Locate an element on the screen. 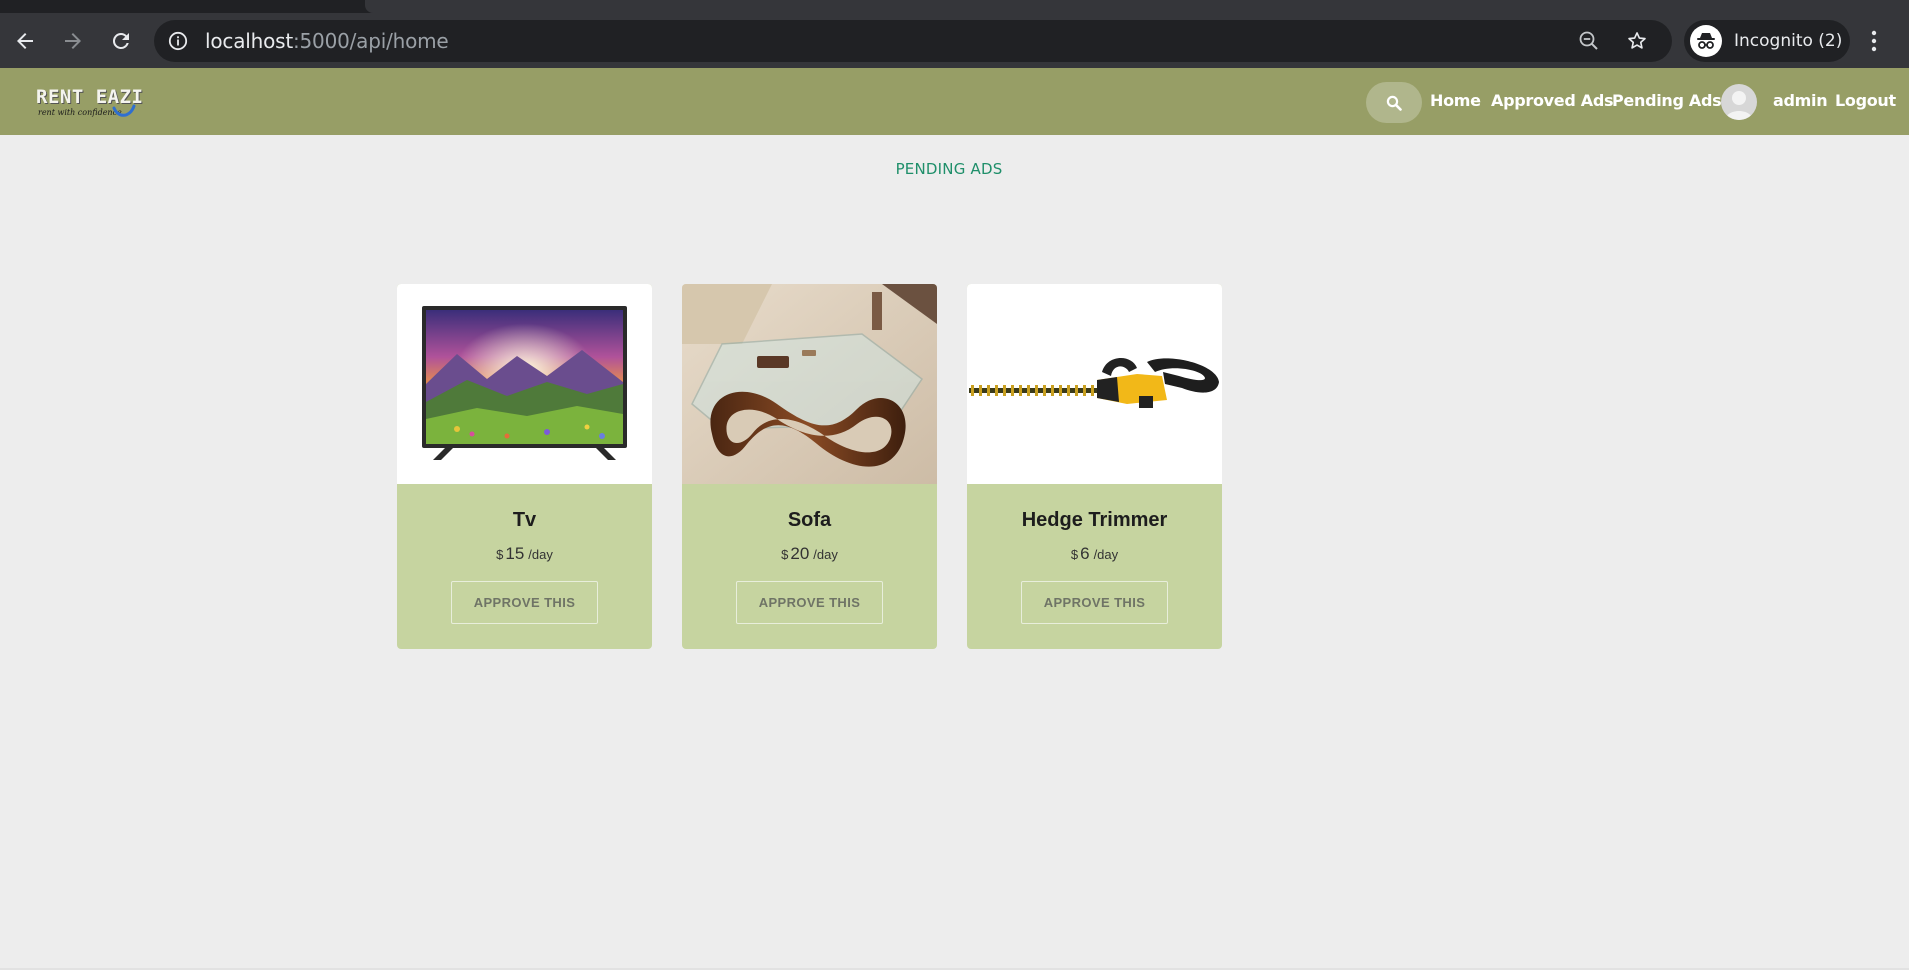 The image size is (1909, 970). ad-card: Hedge Trimmer $6/day APPROVE THIS is located at coordinates (1094, 466).